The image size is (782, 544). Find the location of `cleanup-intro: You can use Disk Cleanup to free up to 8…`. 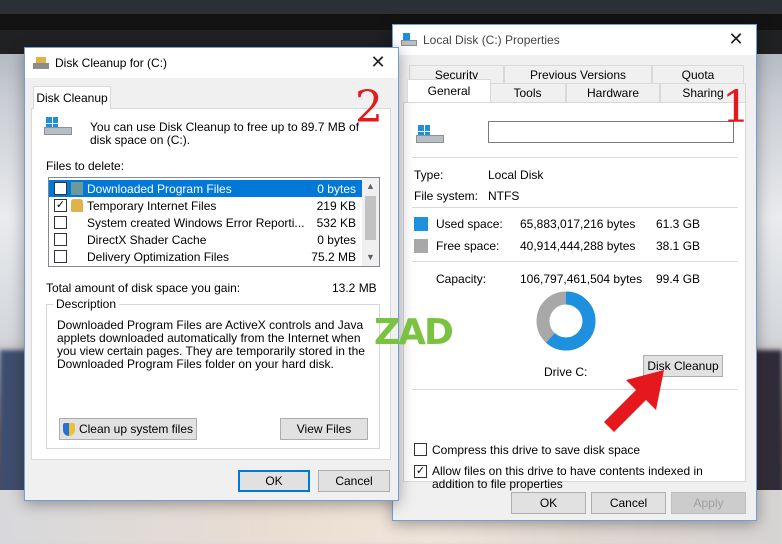

cleanup-intro: You can use Disk Cleanup to free up to 8… is located at coordinates (225, 133).